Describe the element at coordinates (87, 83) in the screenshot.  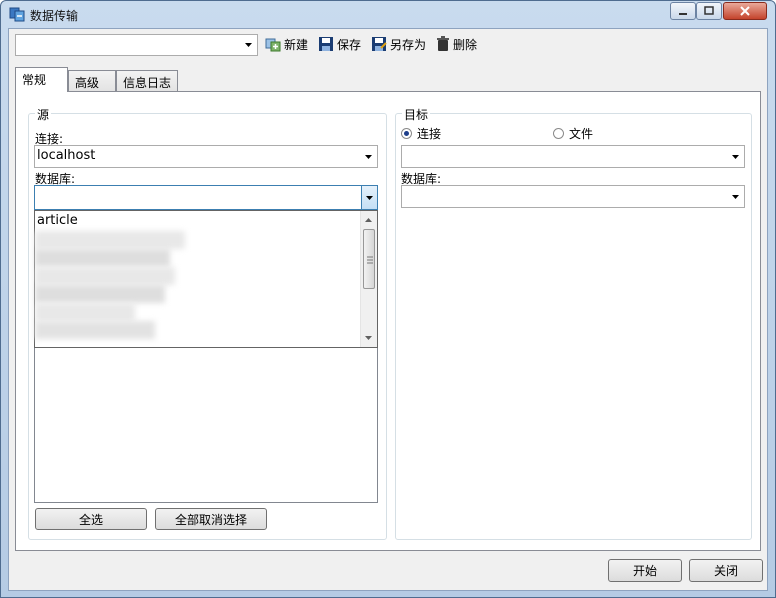
I see `tab-advanced-label: 高级` at that location.